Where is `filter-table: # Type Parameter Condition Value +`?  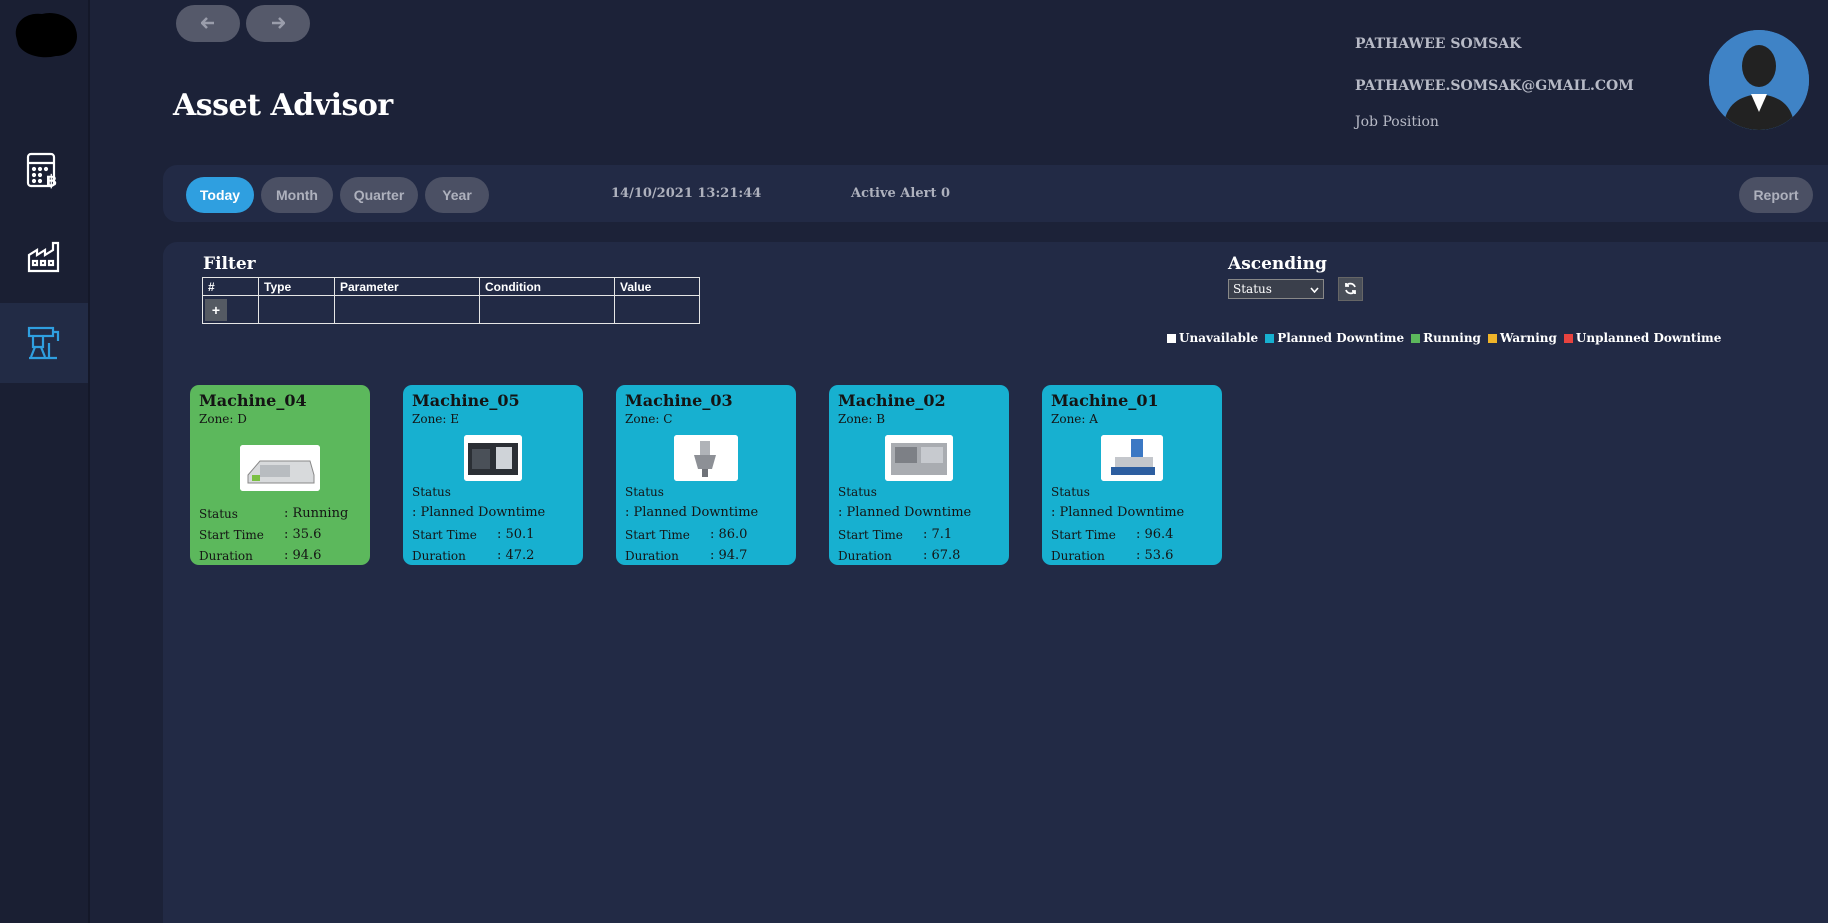 filter-table: # Type Parameter Condition Value + is located at coordinates (451, 300).